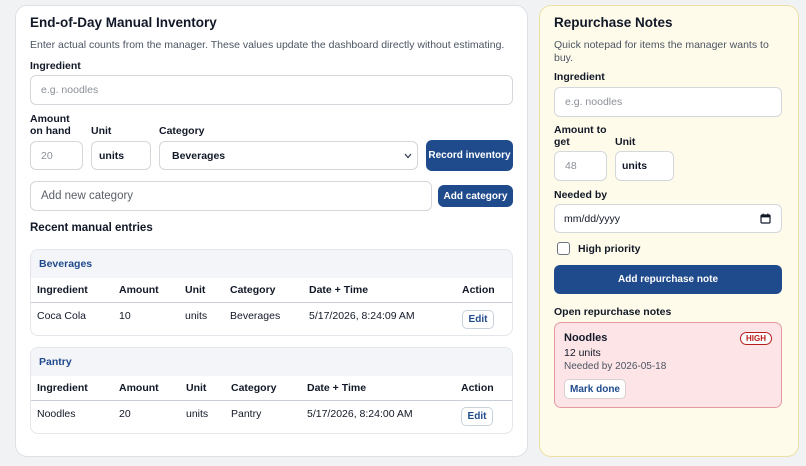 This screenshot has height=466, width=806. Describe the element at coordinates (581, 195) in the screenshot. I see `needed-by-label: Needed by` at that location.